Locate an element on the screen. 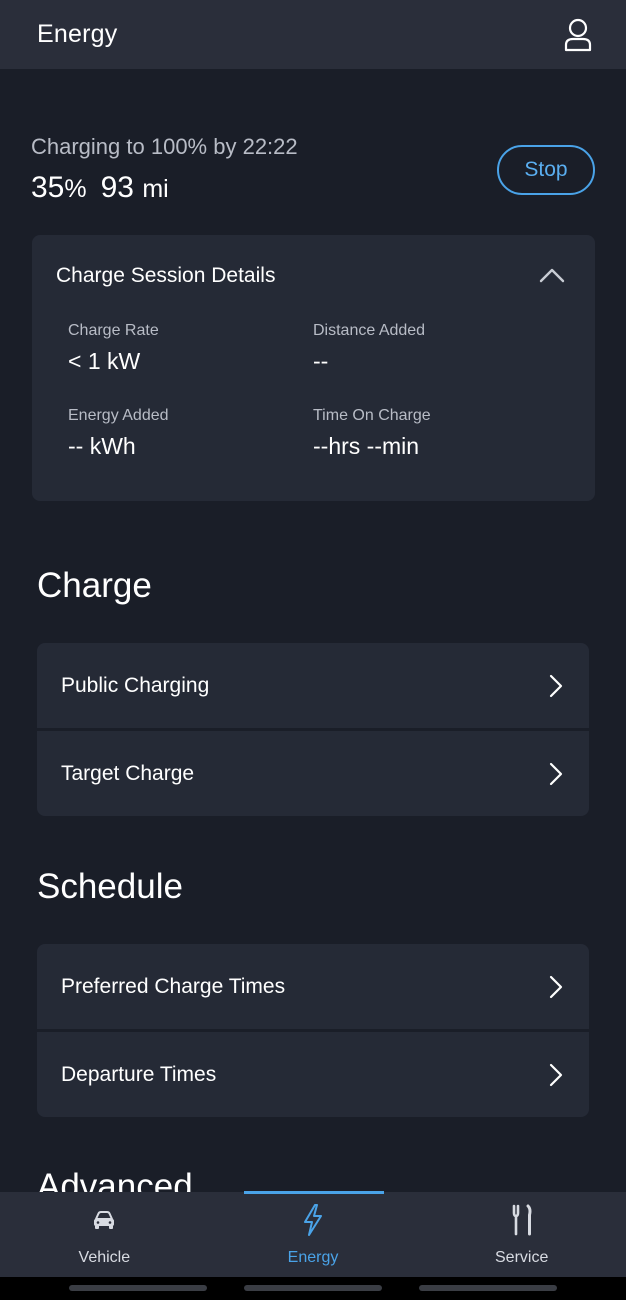 The image size is (626, 1300). charge-list: Public Charging Target Charge is located at coordinates (313, 729).